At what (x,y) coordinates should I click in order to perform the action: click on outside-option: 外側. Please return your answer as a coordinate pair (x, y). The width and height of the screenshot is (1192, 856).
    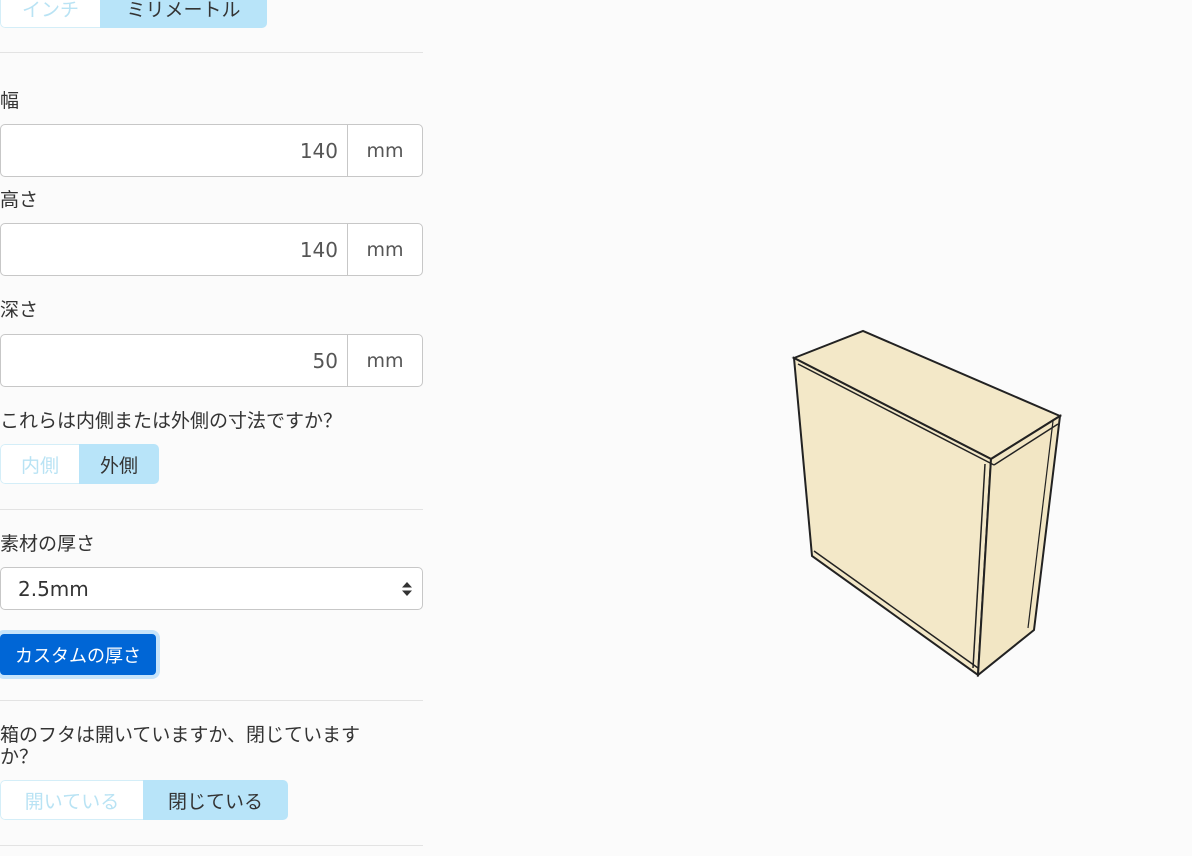
    Looking at the image, I should click on (119, 464).